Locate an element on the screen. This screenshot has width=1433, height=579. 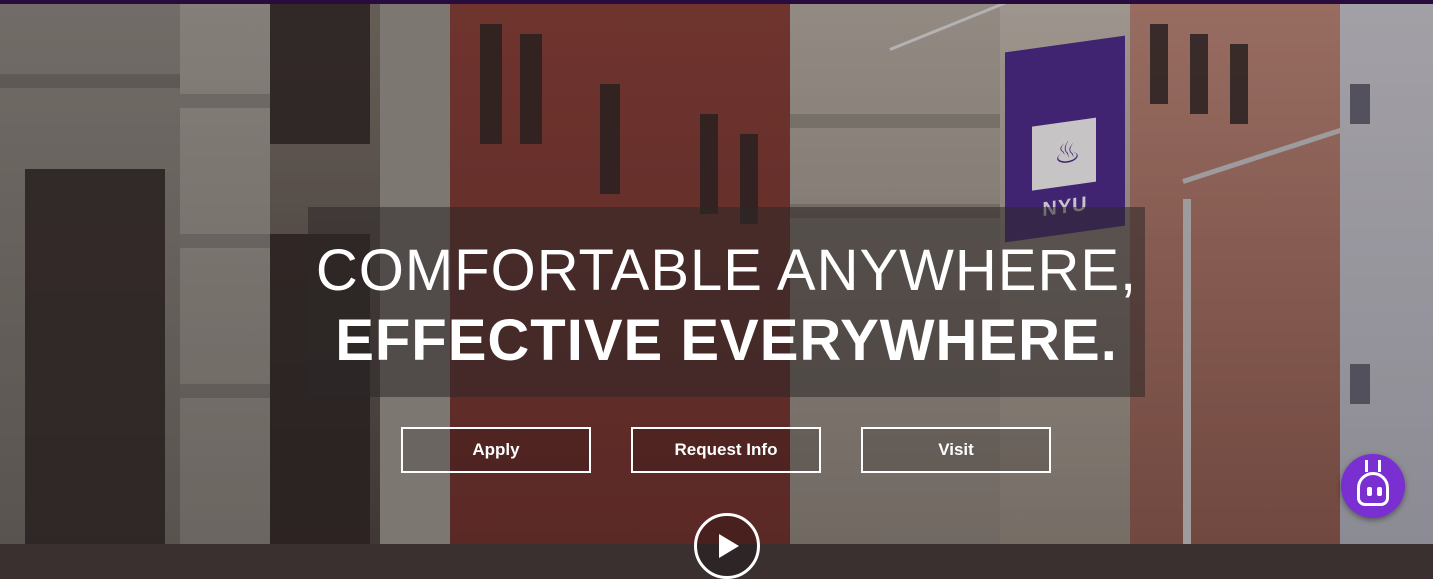
chatbot-eye-right is located at coordinates (1379, 491).